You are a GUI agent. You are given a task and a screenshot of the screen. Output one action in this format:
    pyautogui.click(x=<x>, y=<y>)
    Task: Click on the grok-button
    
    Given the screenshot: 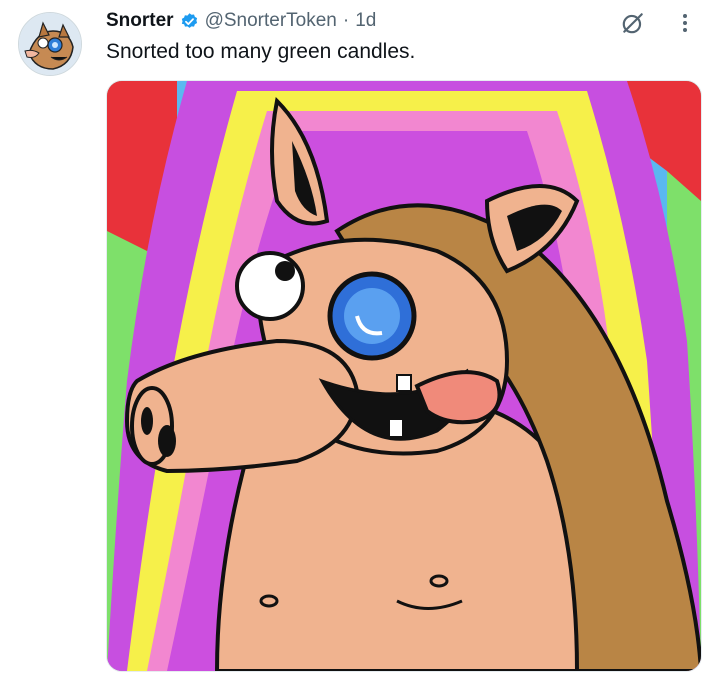 What is the action you would take?
    pyautogui.click(x=633, y=23)
    